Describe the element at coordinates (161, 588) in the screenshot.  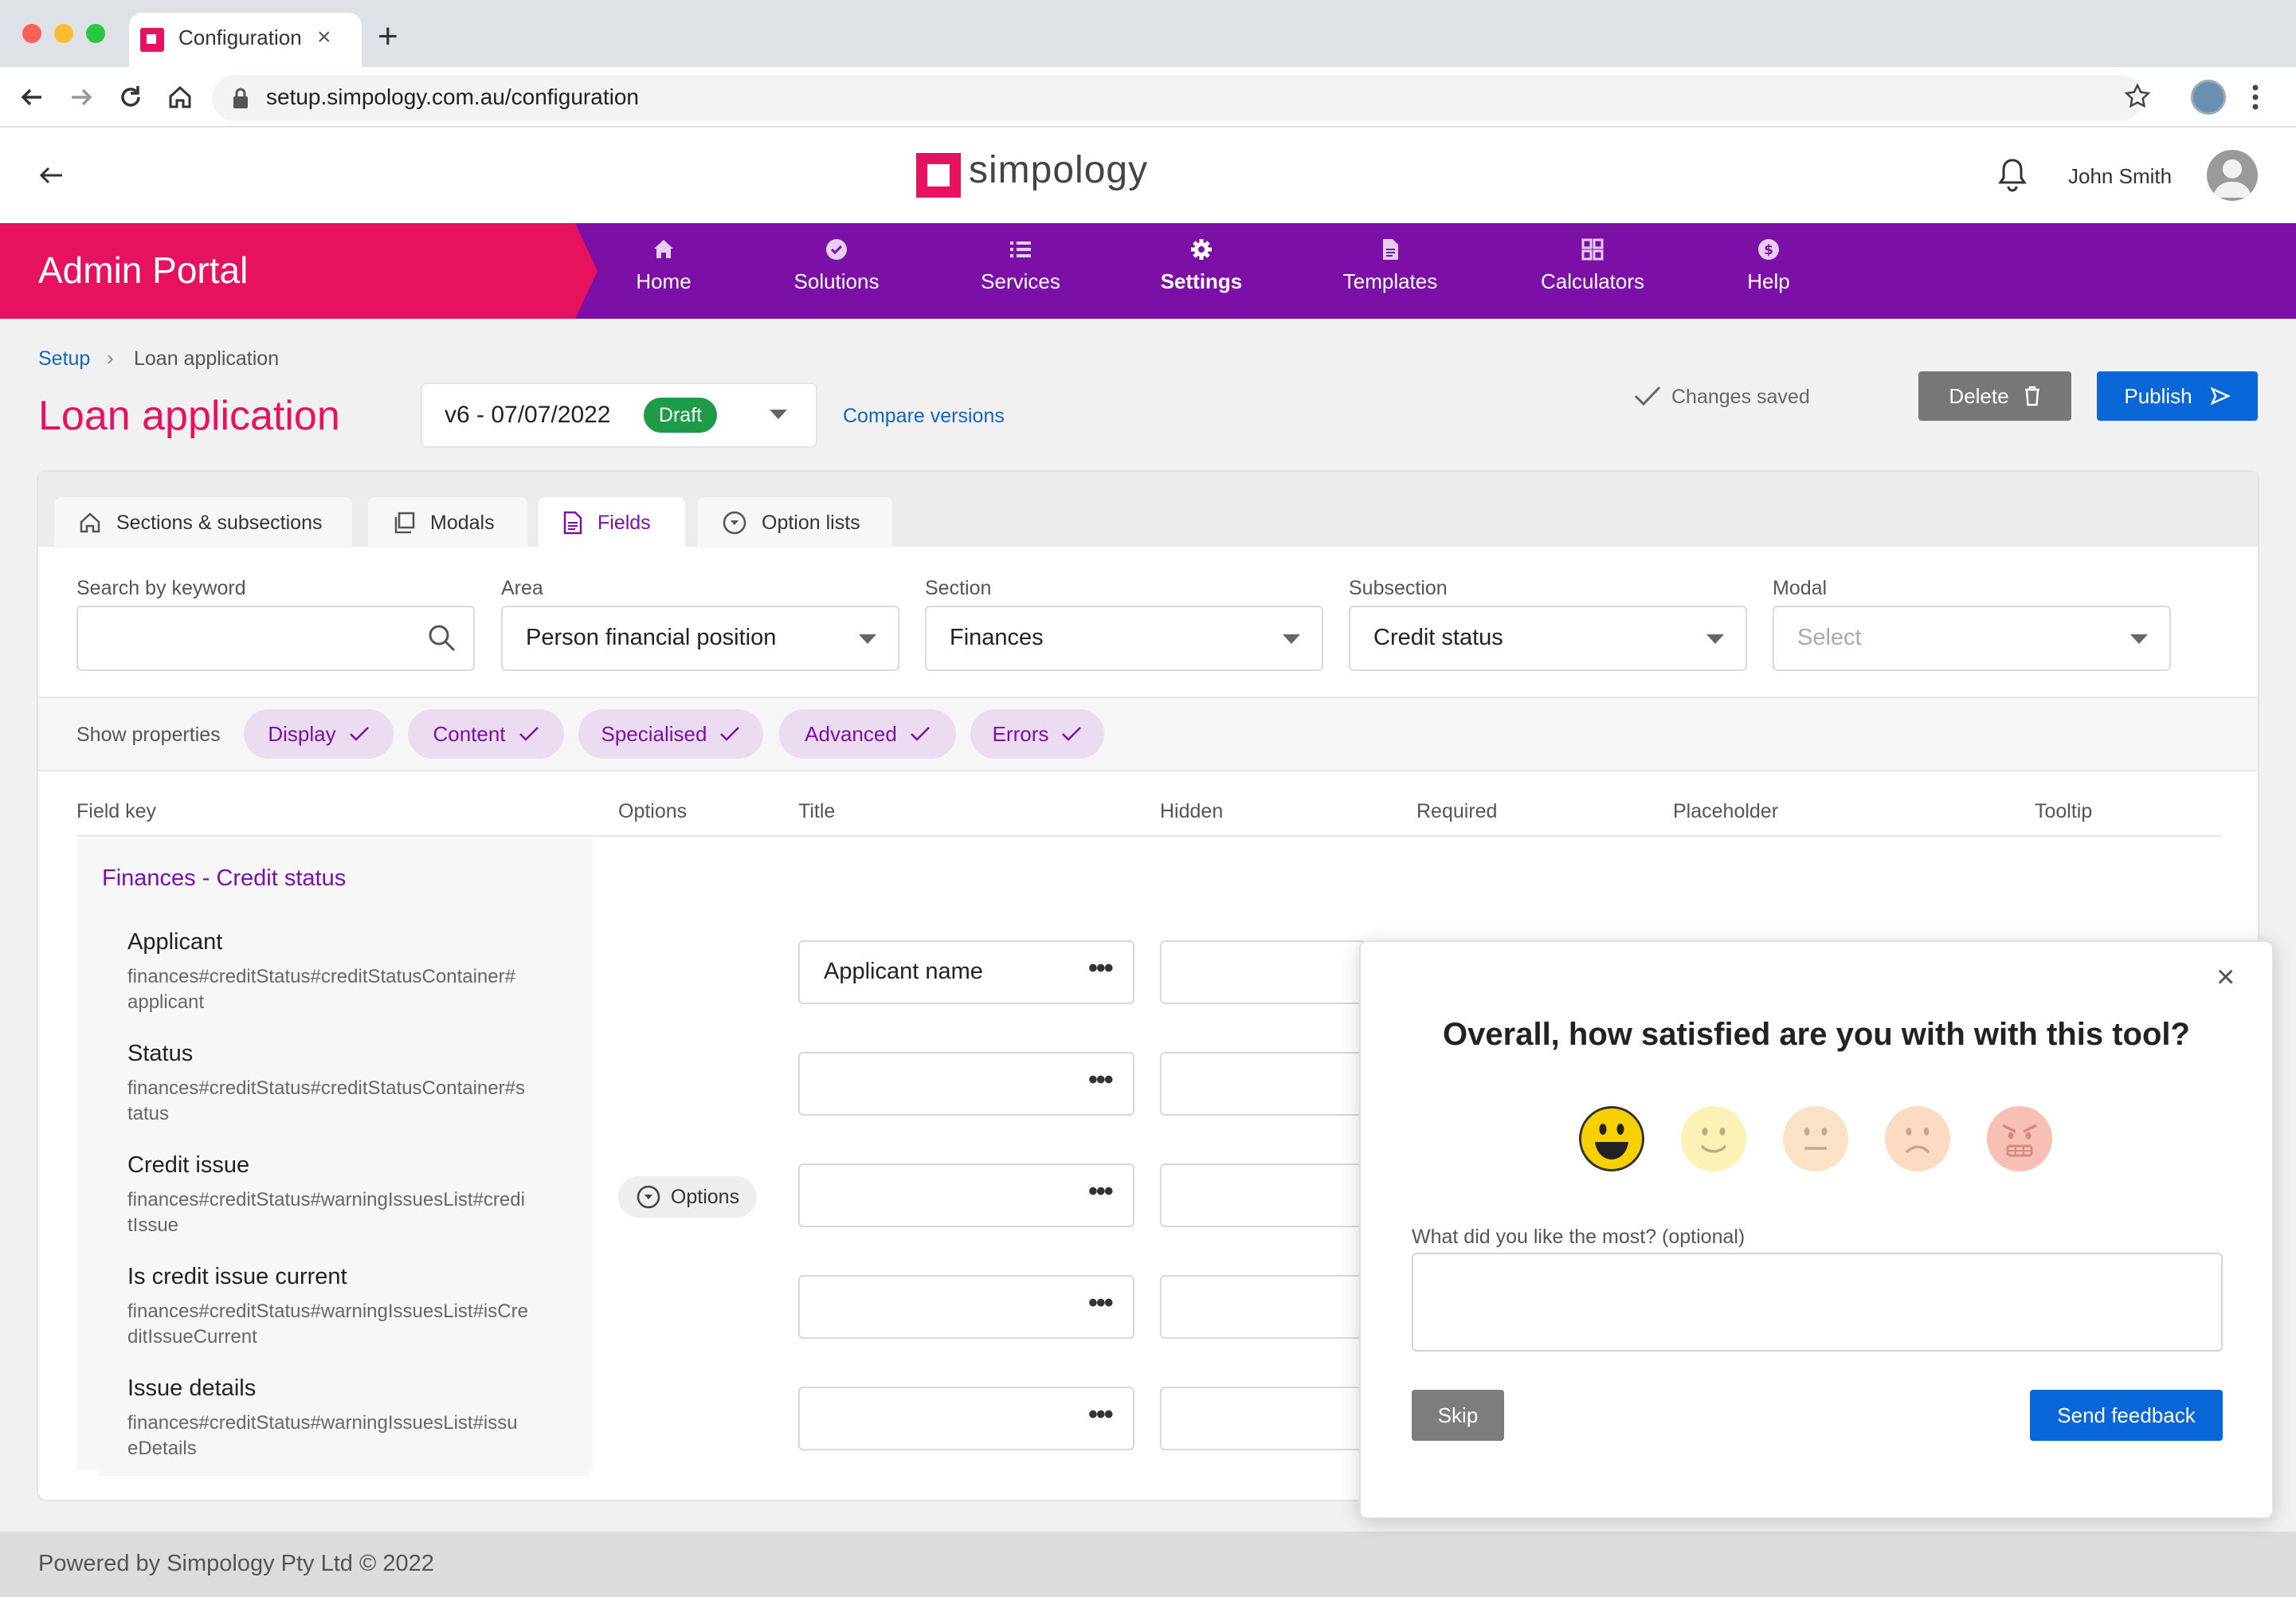
I see `search-label: Search by keyword` at that location.